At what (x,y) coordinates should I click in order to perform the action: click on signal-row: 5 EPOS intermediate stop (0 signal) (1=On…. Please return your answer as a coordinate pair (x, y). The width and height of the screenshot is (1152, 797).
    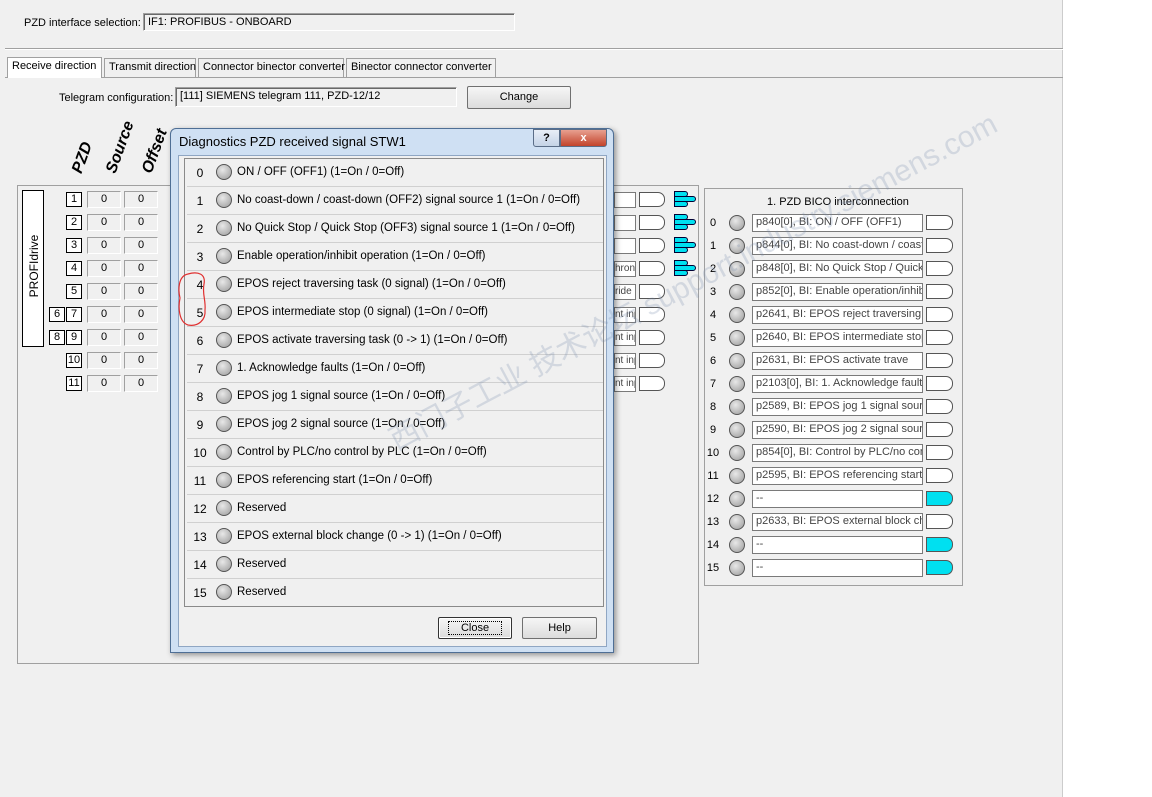
    Looking at the image, I should click on (395, 313).